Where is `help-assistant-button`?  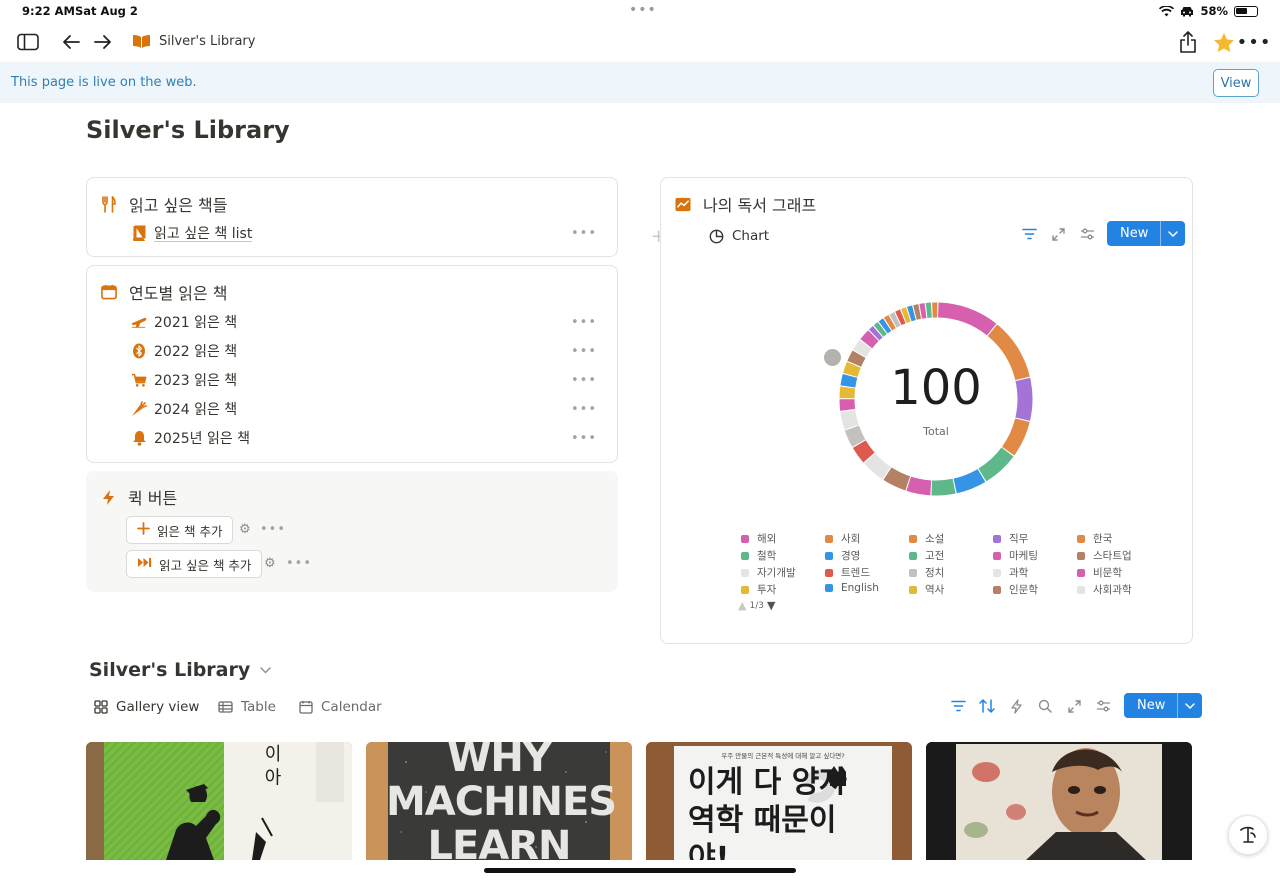 help-assistant-button is located at coordinates (1248, 835).